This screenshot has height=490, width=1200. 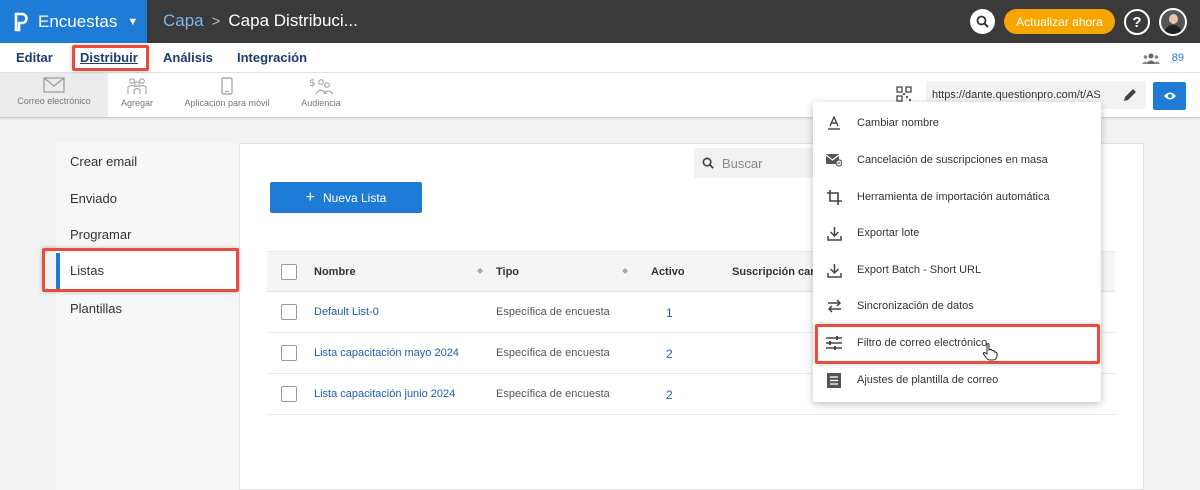 I want to click on tool-add: Agregar, so click(x=137, y=92).